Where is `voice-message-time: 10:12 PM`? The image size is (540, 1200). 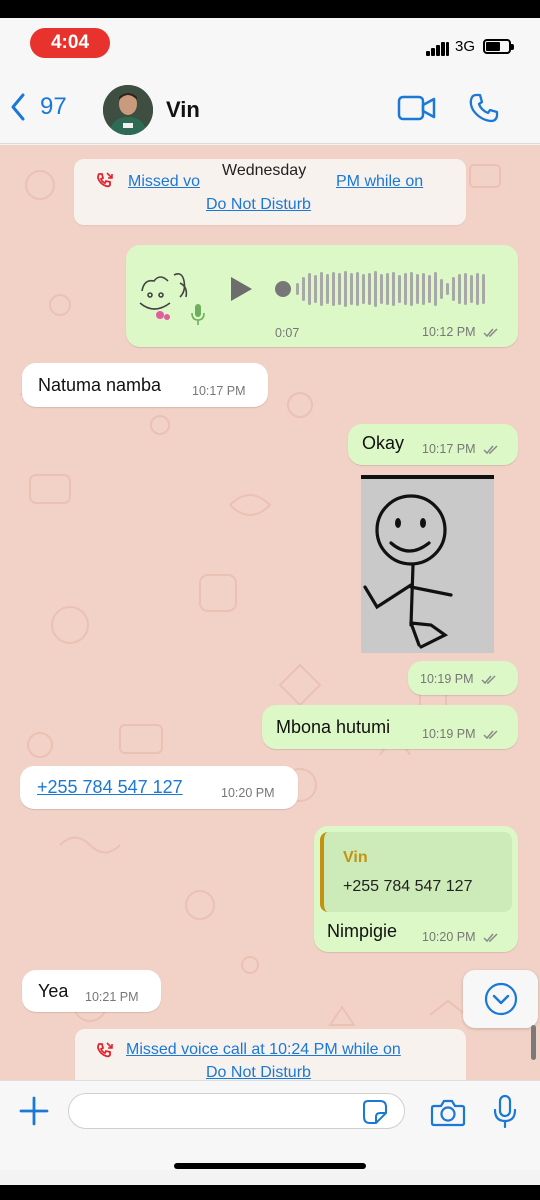 voice-message-time: 10:12 PM is located at coordinates (461, 332).